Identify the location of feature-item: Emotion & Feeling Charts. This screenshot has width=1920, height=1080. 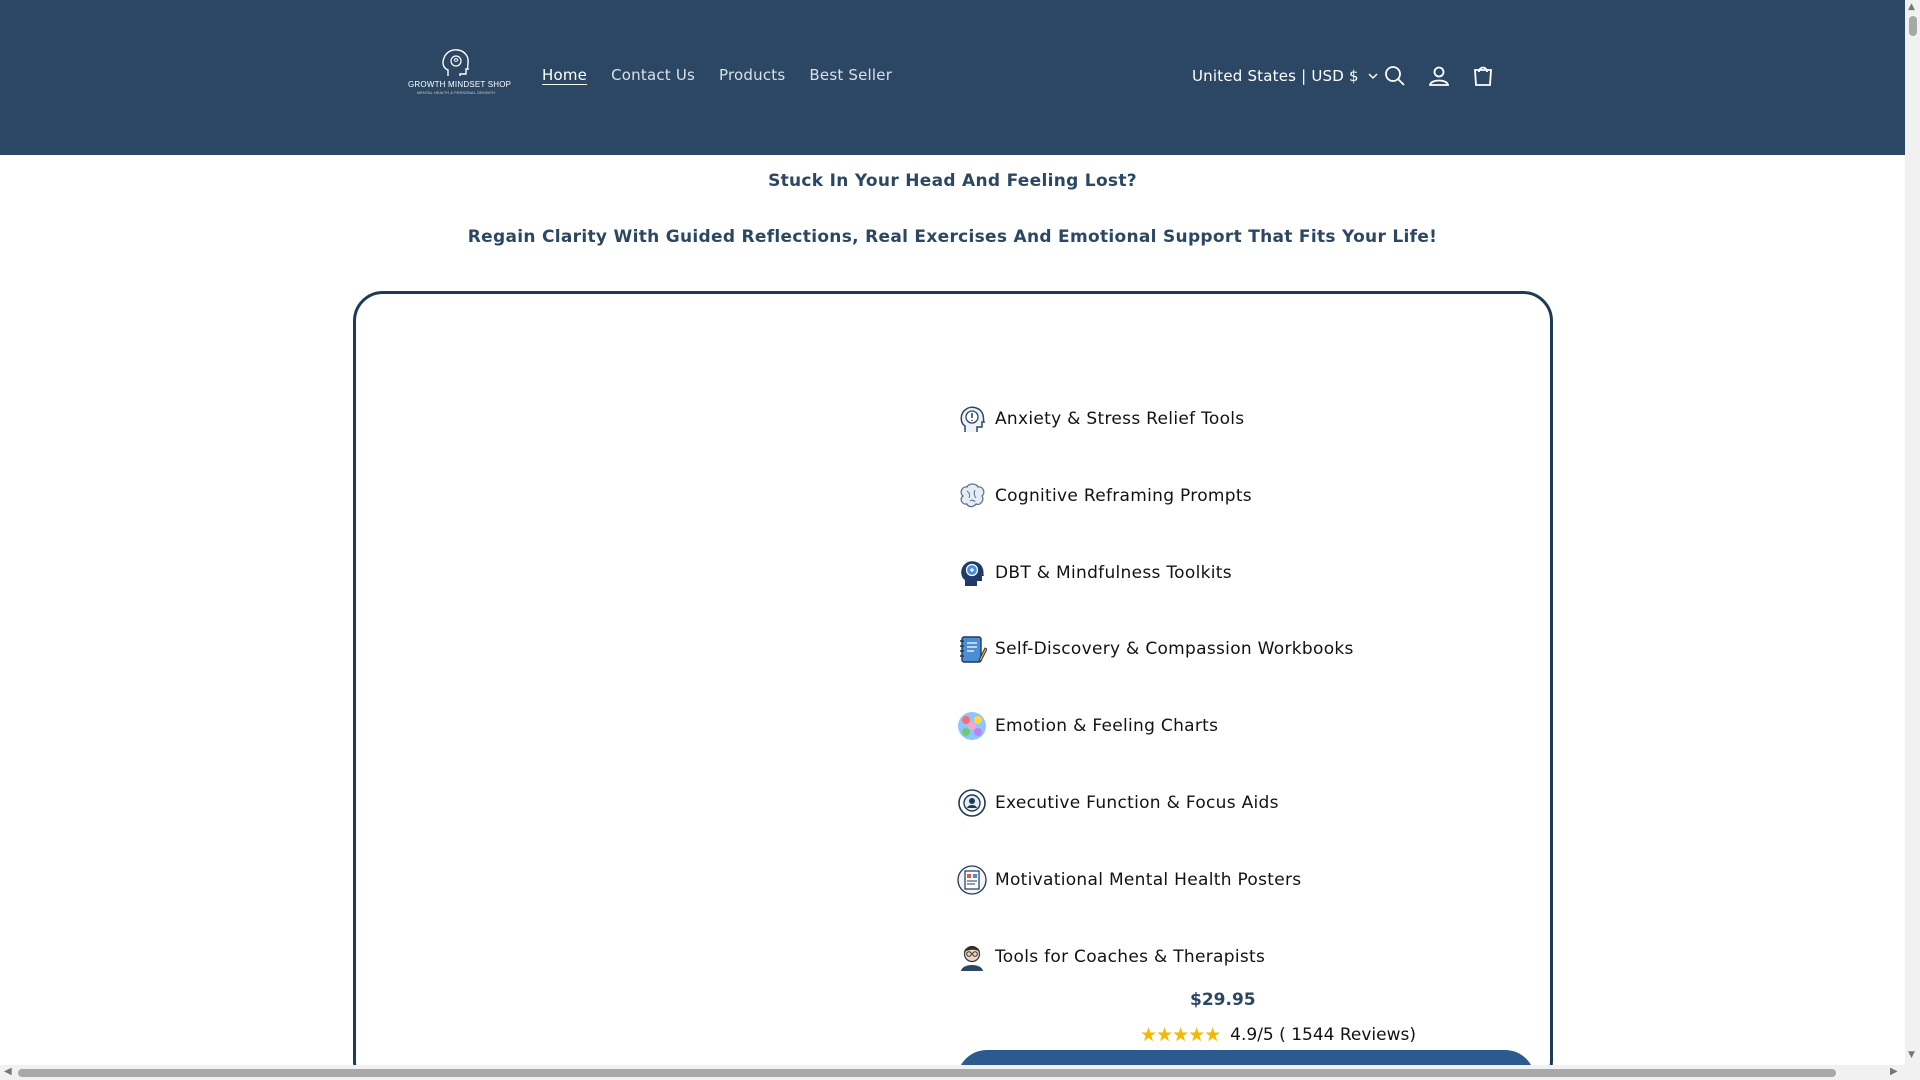
(1087, 726).